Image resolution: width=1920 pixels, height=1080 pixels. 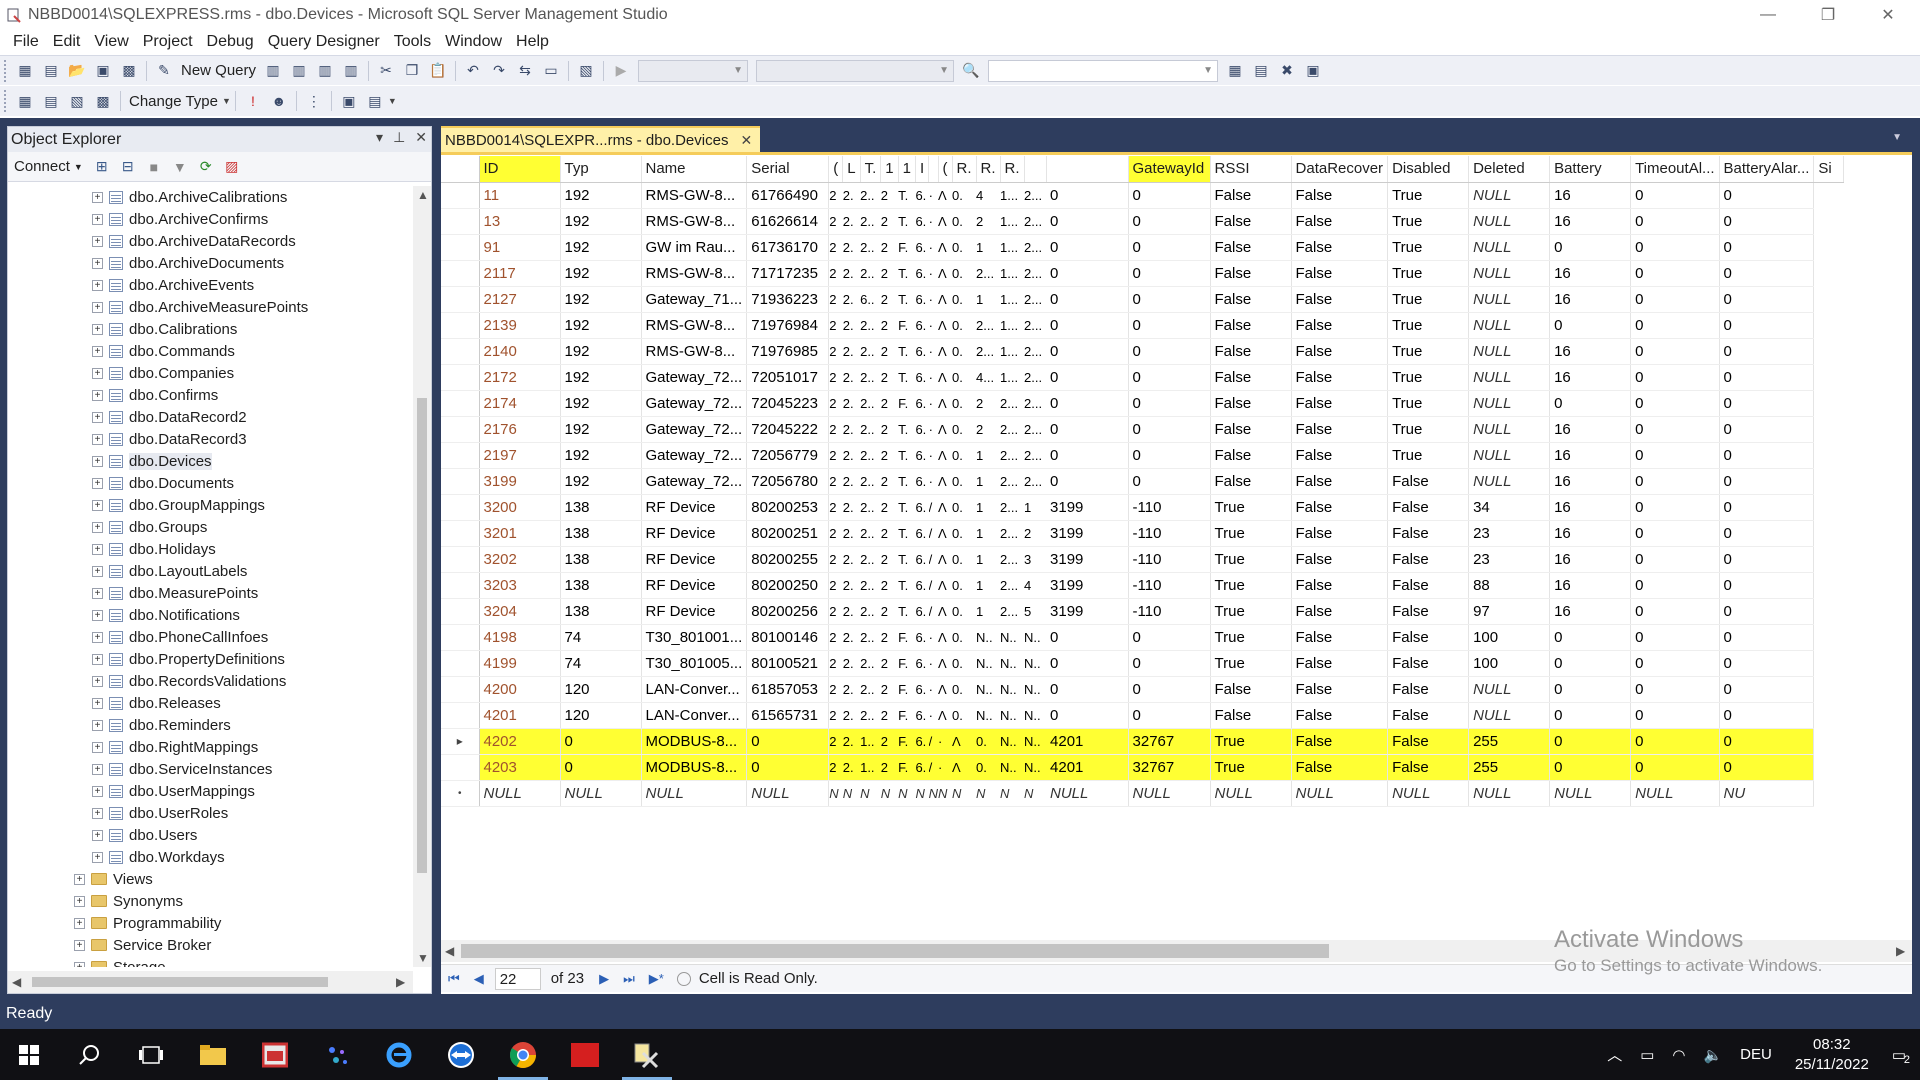 What do you see at coordinates (210, 813) in the screenshot?
I see `tree-item-table: + dbo.UserRoles` at bounding box center [210, 813].